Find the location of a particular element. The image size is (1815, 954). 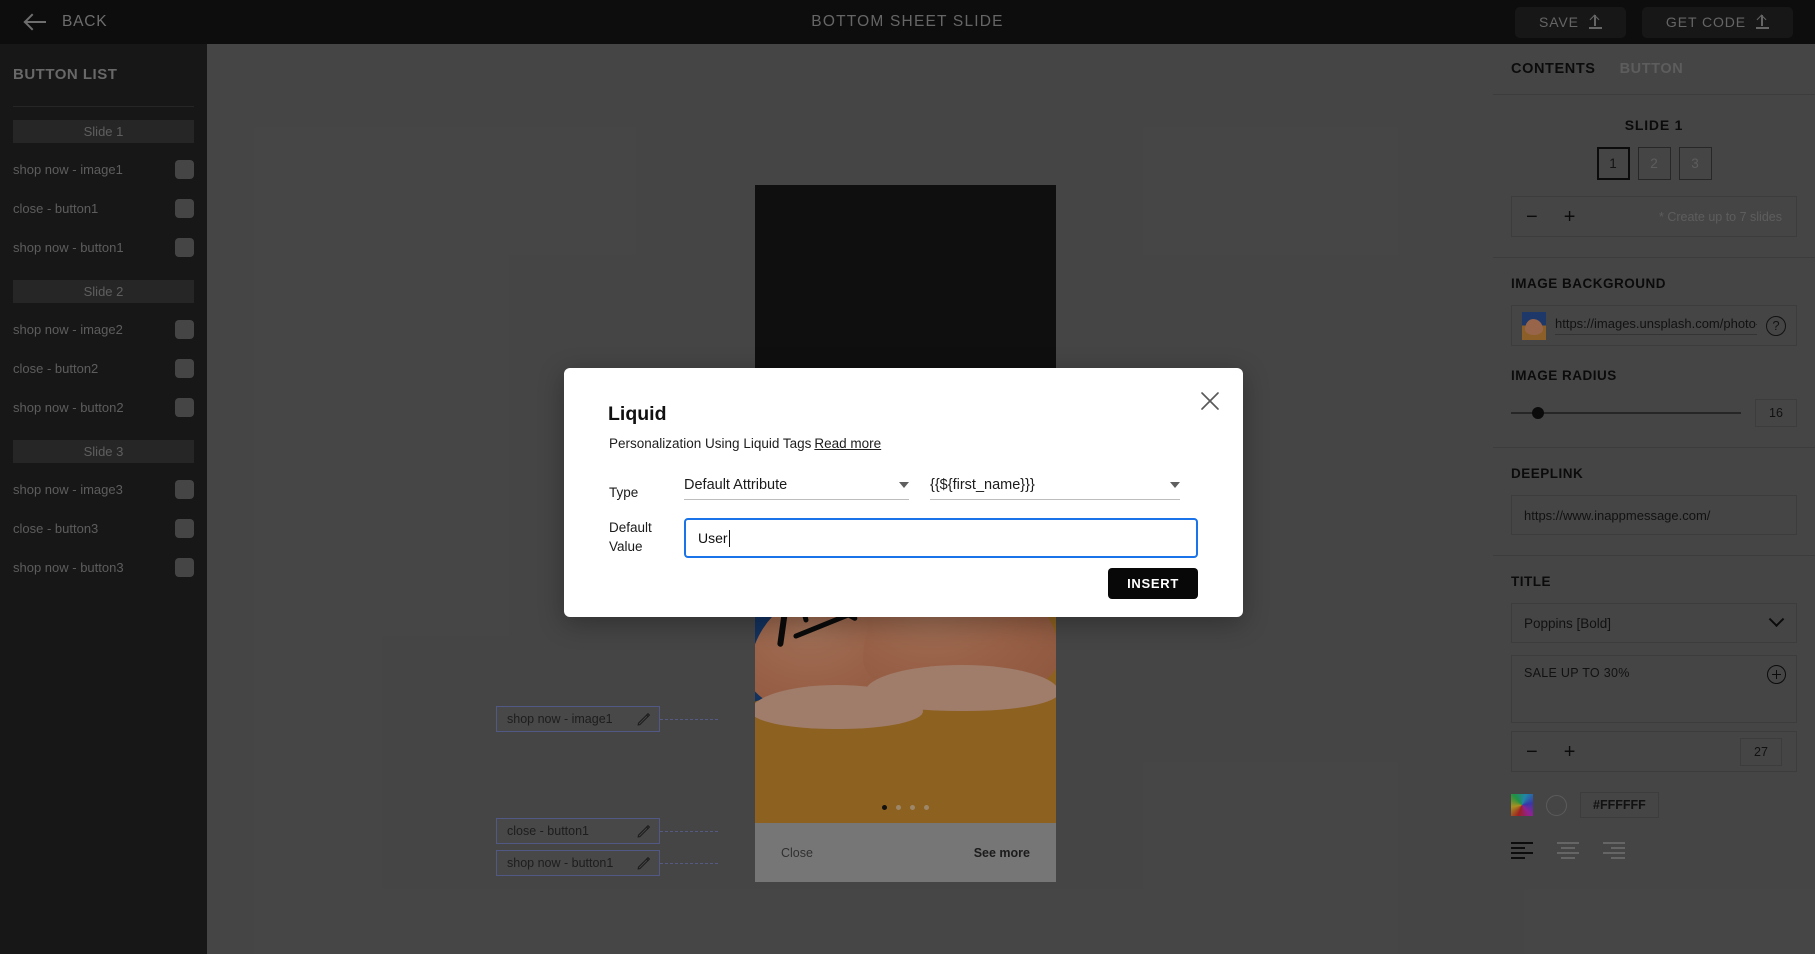

default-value-label-line2: Value is located at coordinates (626, 547).